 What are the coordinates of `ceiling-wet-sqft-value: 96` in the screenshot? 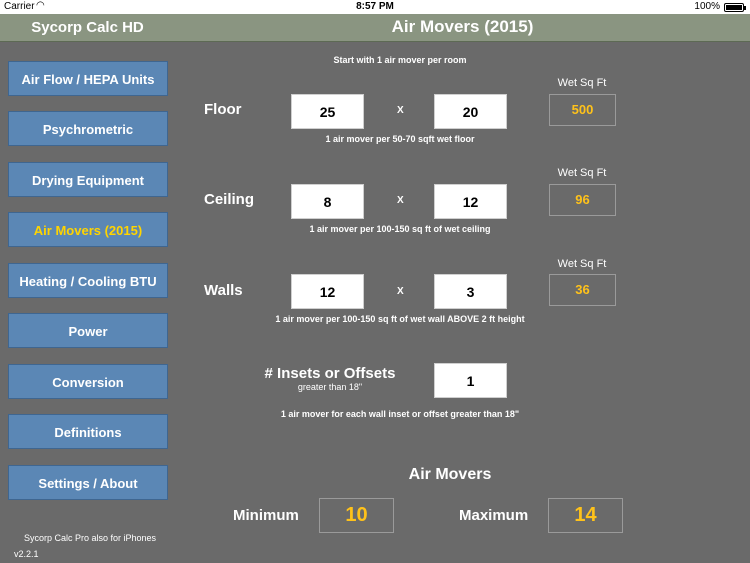 It's located at (582, 200).